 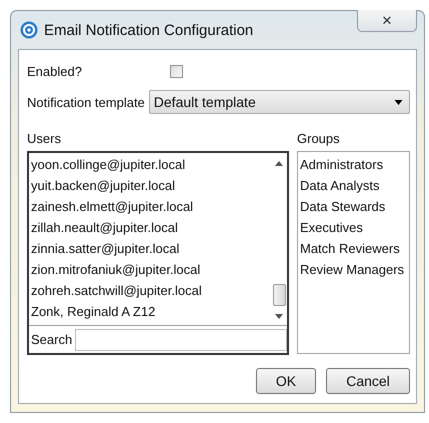 What do you see at coordinates (387, 21) in the screenshot?
I see `close-button: ✕` at bounding box center [387, 21].